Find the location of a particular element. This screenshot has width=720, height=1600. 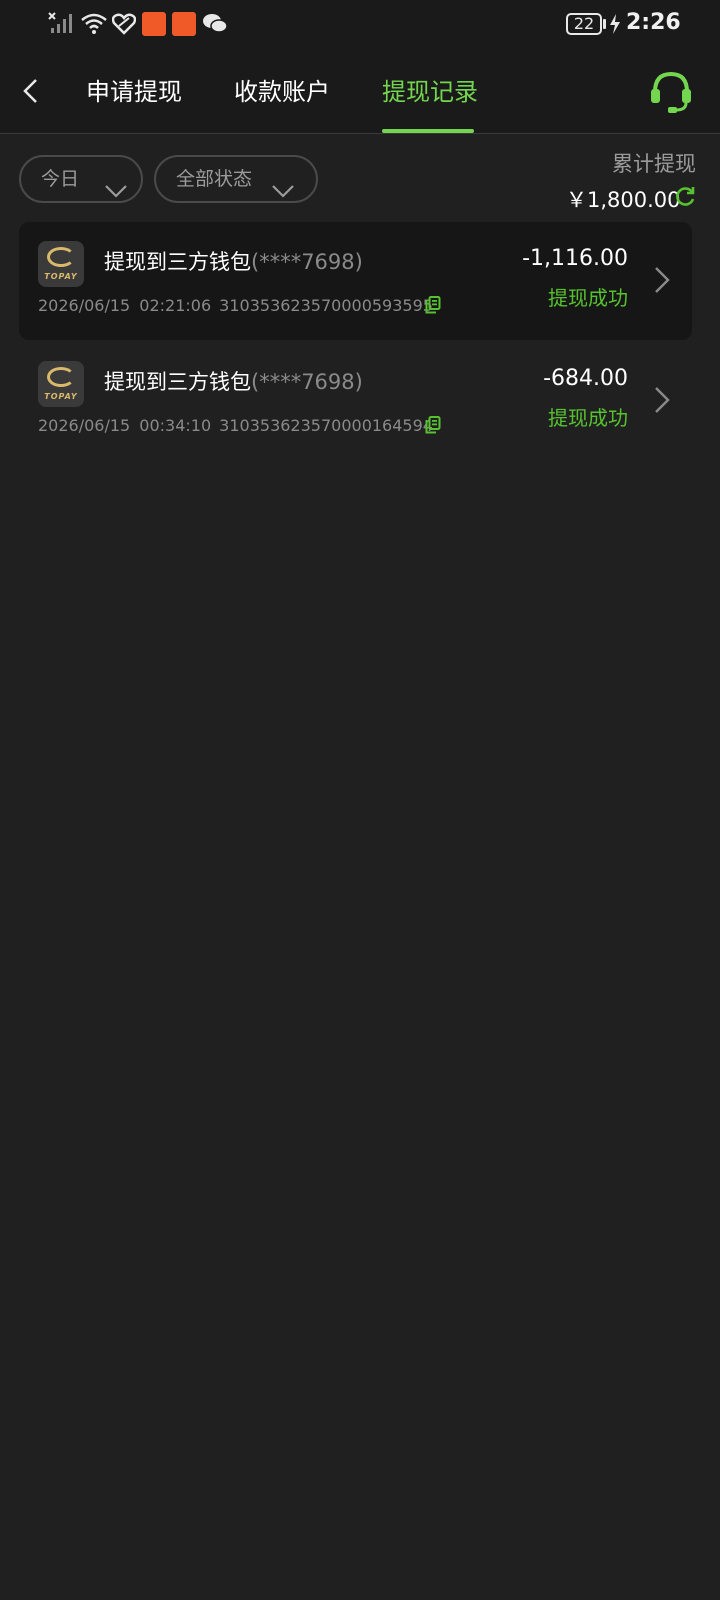

back-icon is located at coordinates (32, 91).